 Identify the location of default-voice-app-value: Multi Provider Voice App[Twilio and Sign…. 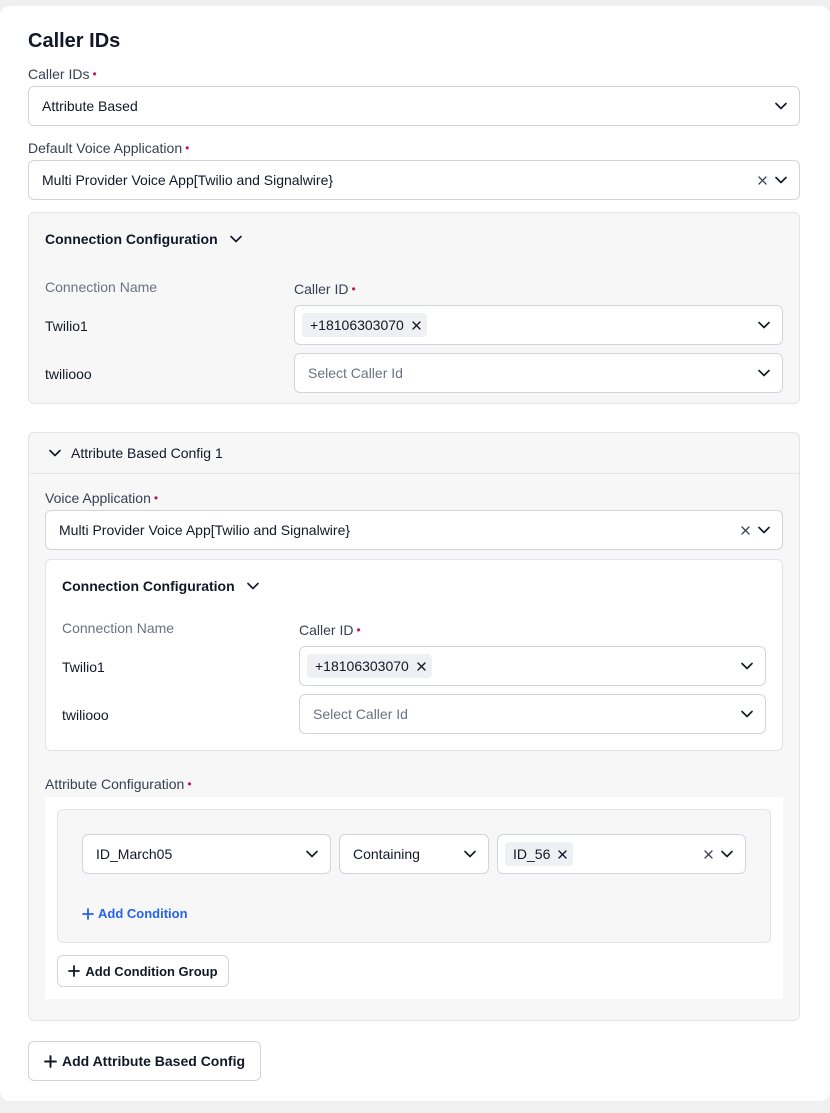
(188, 180).